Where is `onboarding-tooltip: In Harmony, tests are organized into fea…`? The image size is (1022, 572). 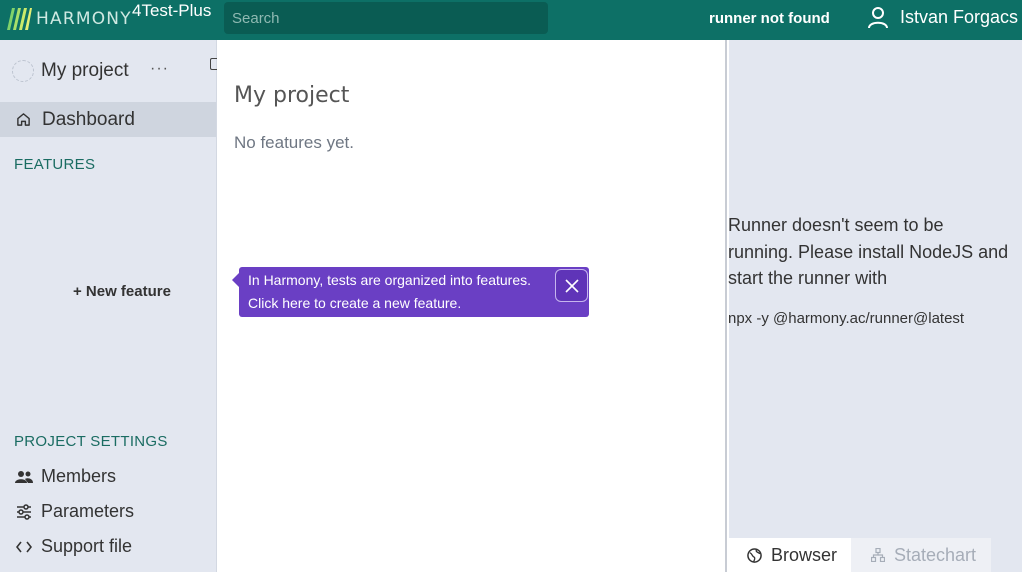 onboarding-tooltip: In Harmony, tests are organized into fea… is located at coordinates (410, 292).